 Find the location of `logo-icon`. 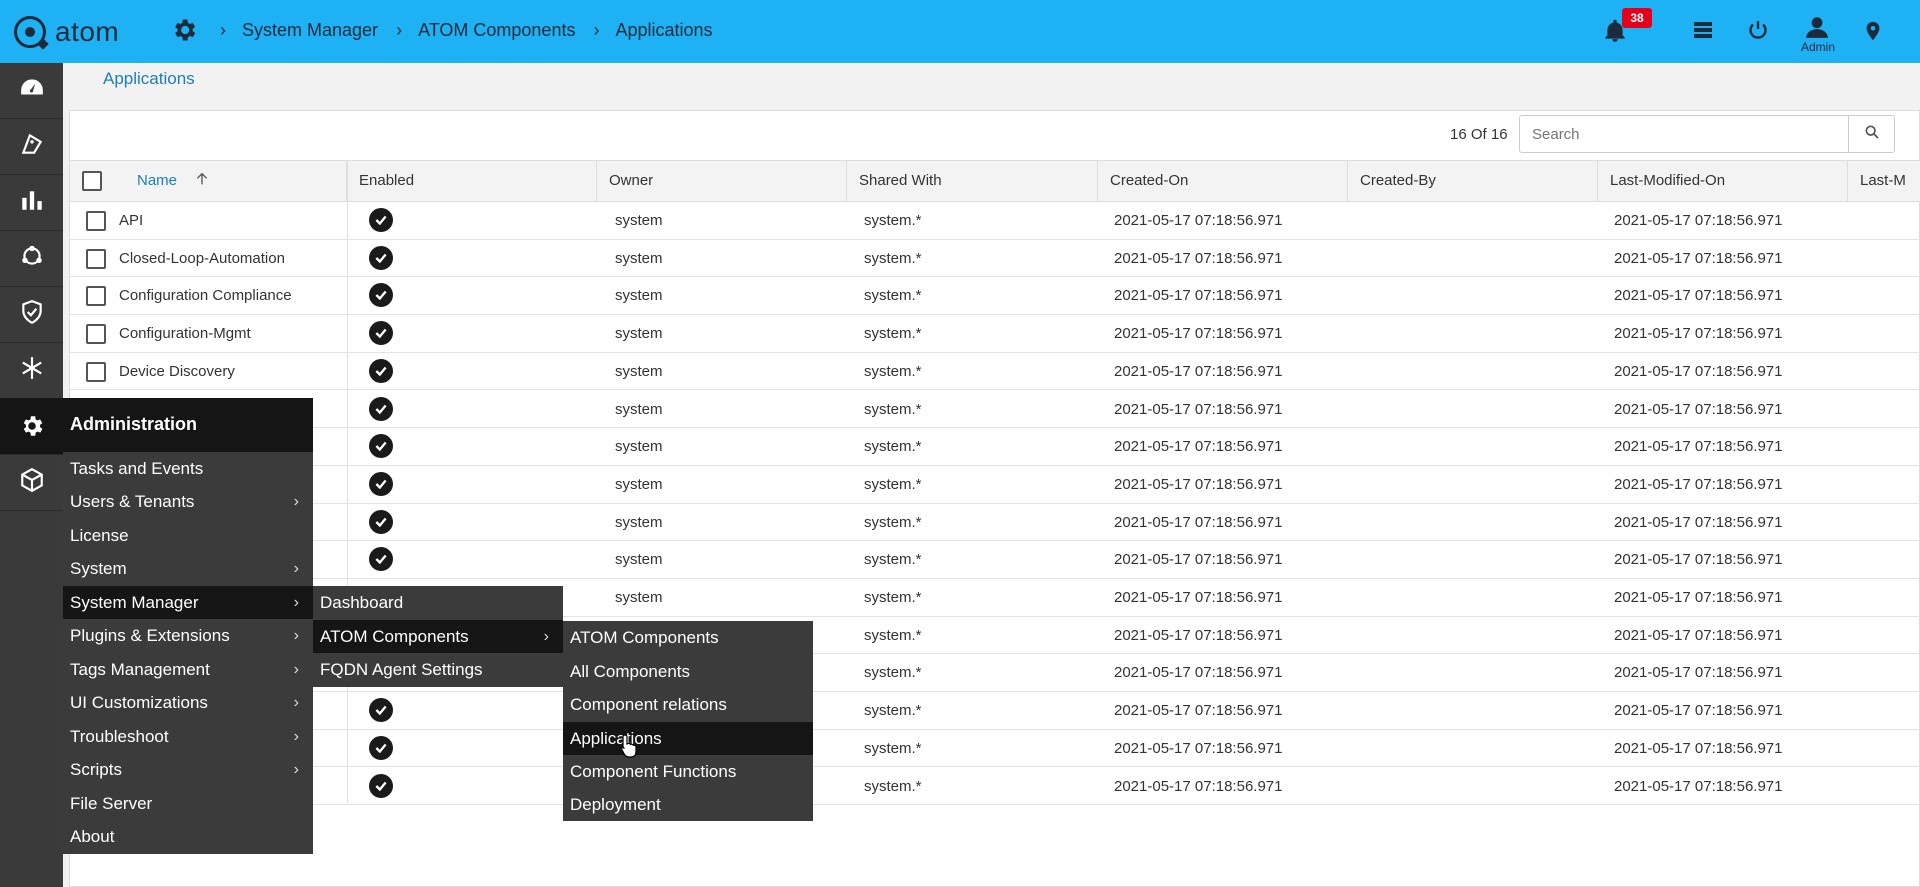

logo-icon is located at coordinates (30, 32).